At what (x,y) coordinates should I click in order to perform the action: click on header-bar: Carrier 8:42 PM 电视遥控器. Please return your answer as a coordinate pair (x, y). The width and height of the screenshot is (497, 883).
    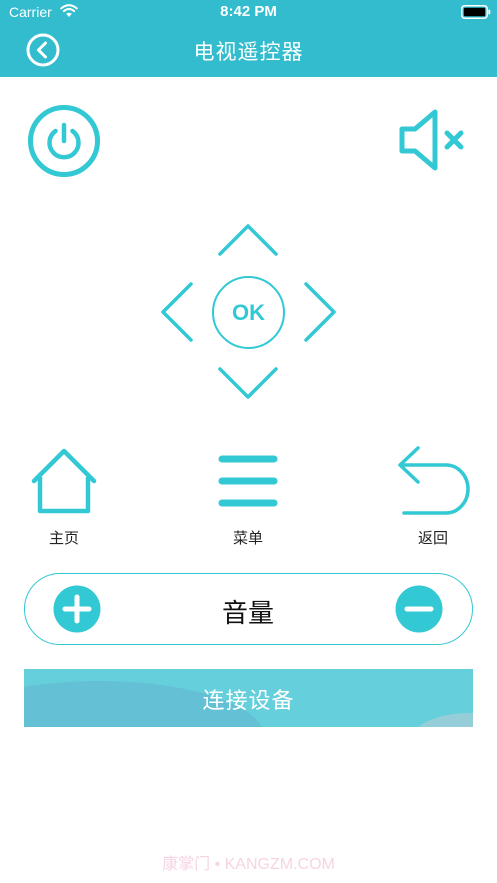
    Looking at the image, I should click on (248, 38).